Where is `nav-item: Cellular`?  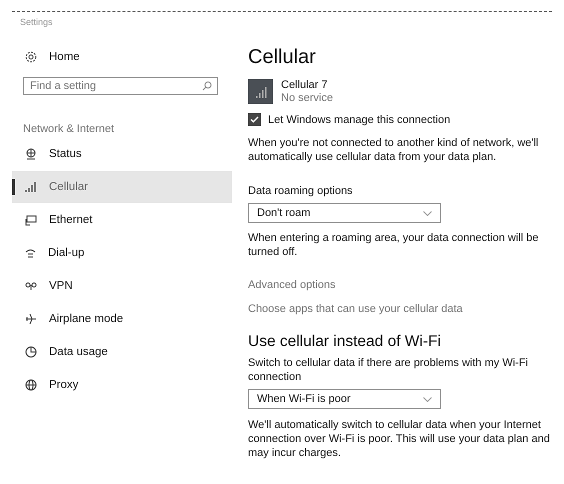 nav-item: Cellular is located at coordinates (122, 187).